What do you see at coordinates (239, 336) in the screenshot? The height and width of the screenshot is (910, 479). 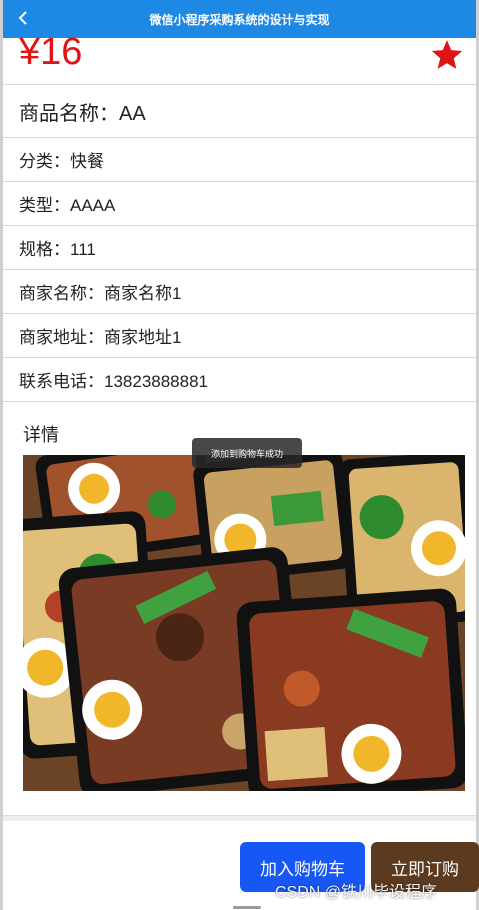 I see `merchant-address: 商家地址：商家地址1` at bounding box center [239, 336].